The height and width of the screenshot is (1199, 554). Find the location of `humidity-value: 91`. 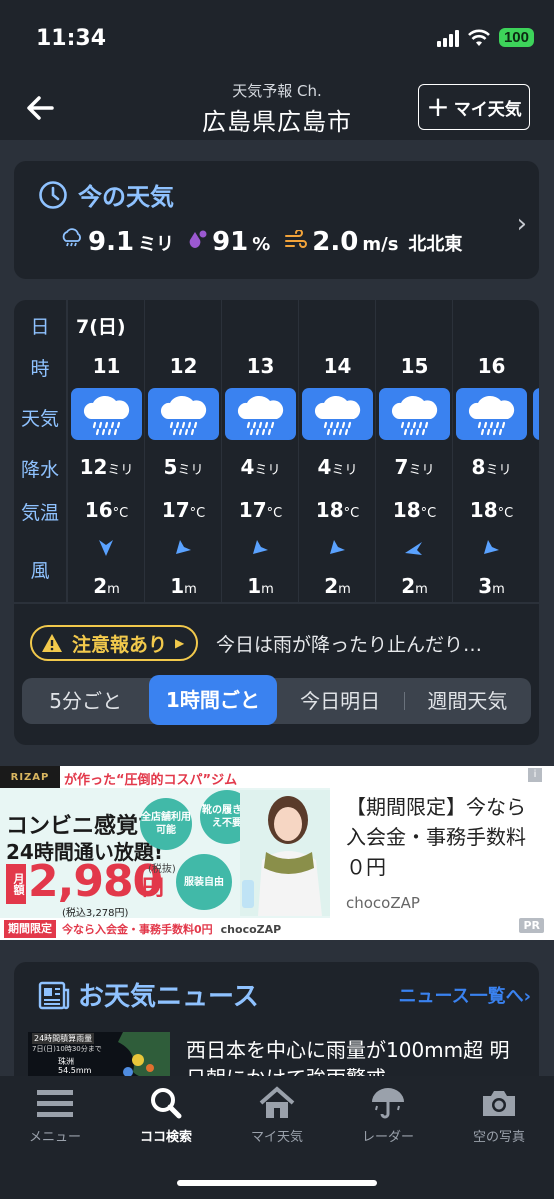

humidity-value: 91 is located at coordinates (230, 242).